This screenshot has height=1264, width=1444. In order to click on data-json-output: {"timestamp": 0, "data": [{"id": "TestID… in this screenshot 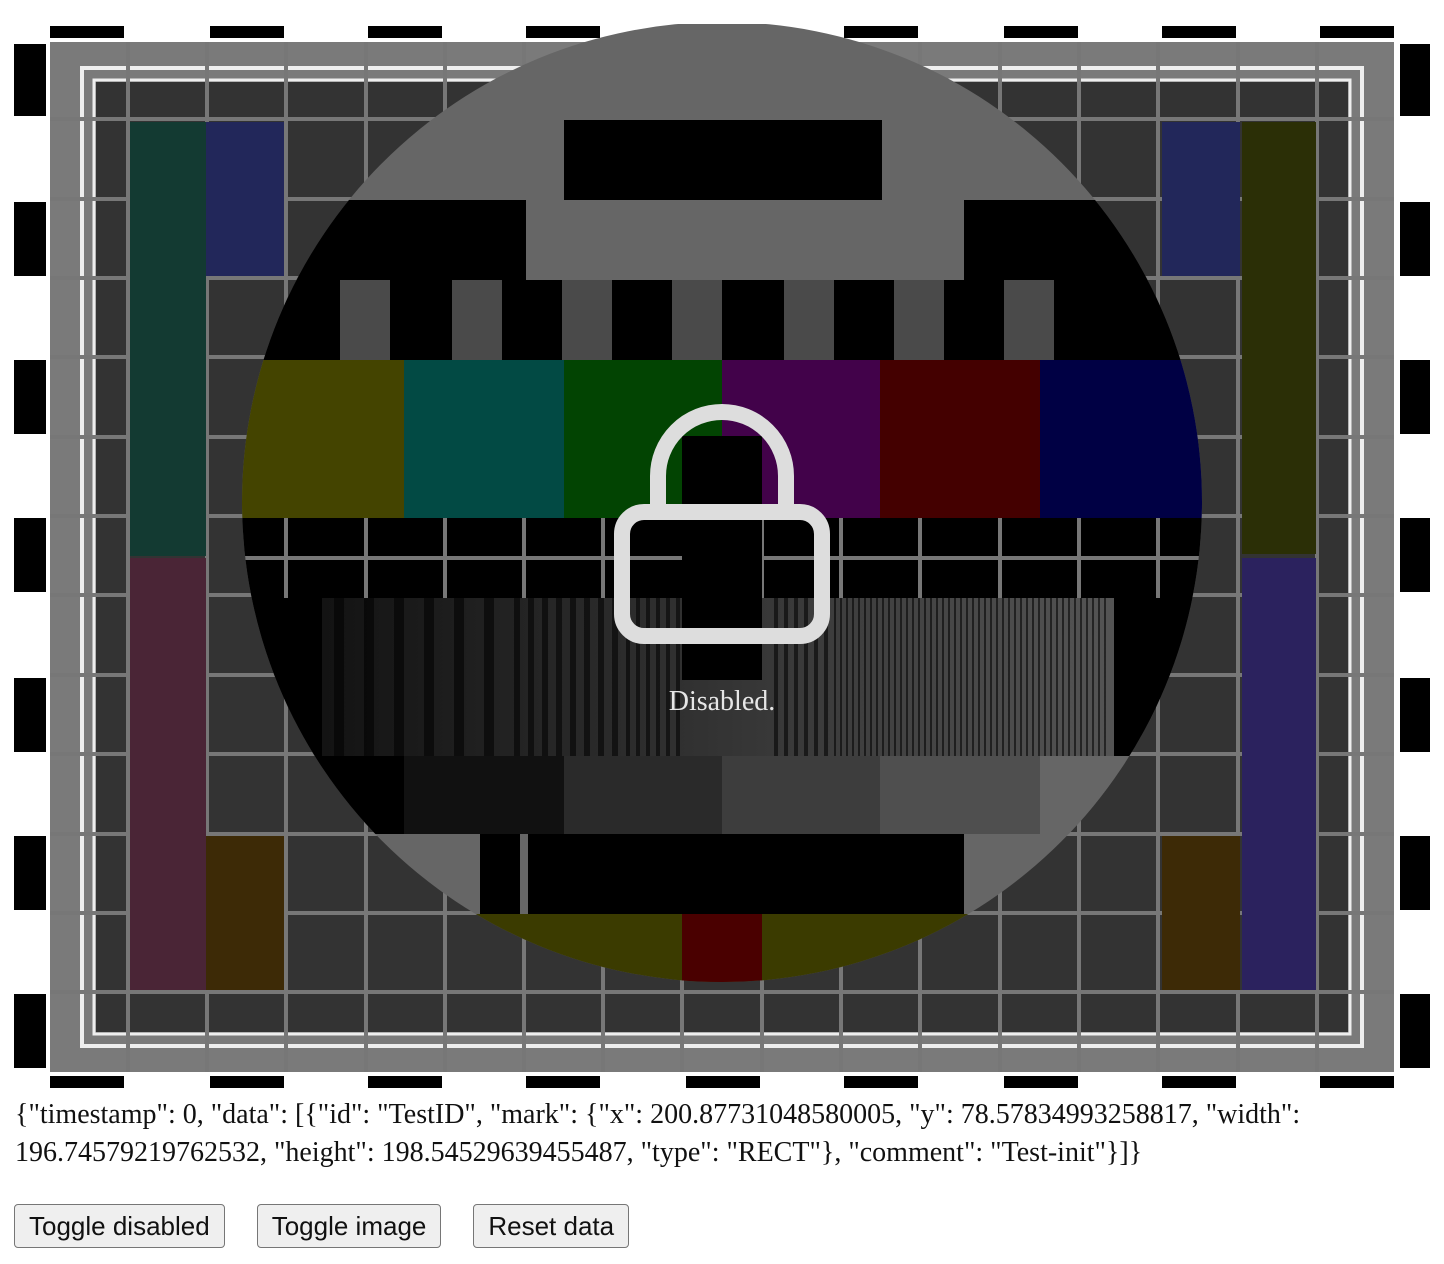, I will do `click(658, 1133)`.